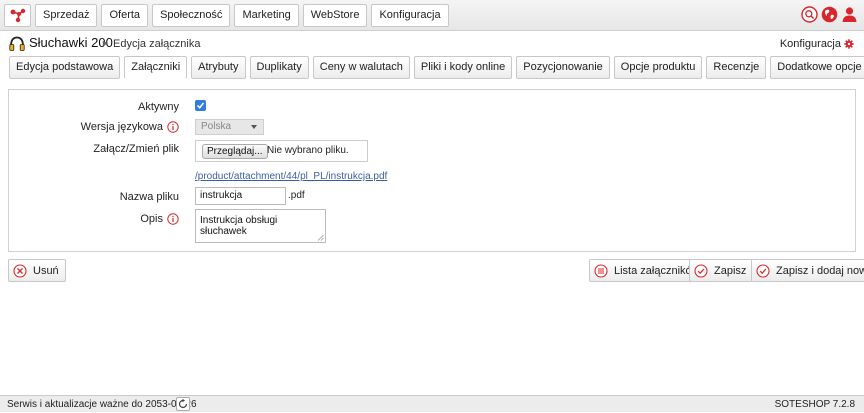  What do you see at coordinates (156, 67) in the screenshot?
I see `tab-zalaczniki: Załączniki` at bounding box center [156, 67].